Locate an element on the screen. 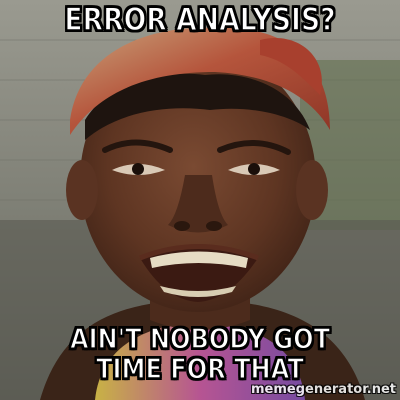  watermark-text: memegenerator.net is located at coordinates (323, 389).